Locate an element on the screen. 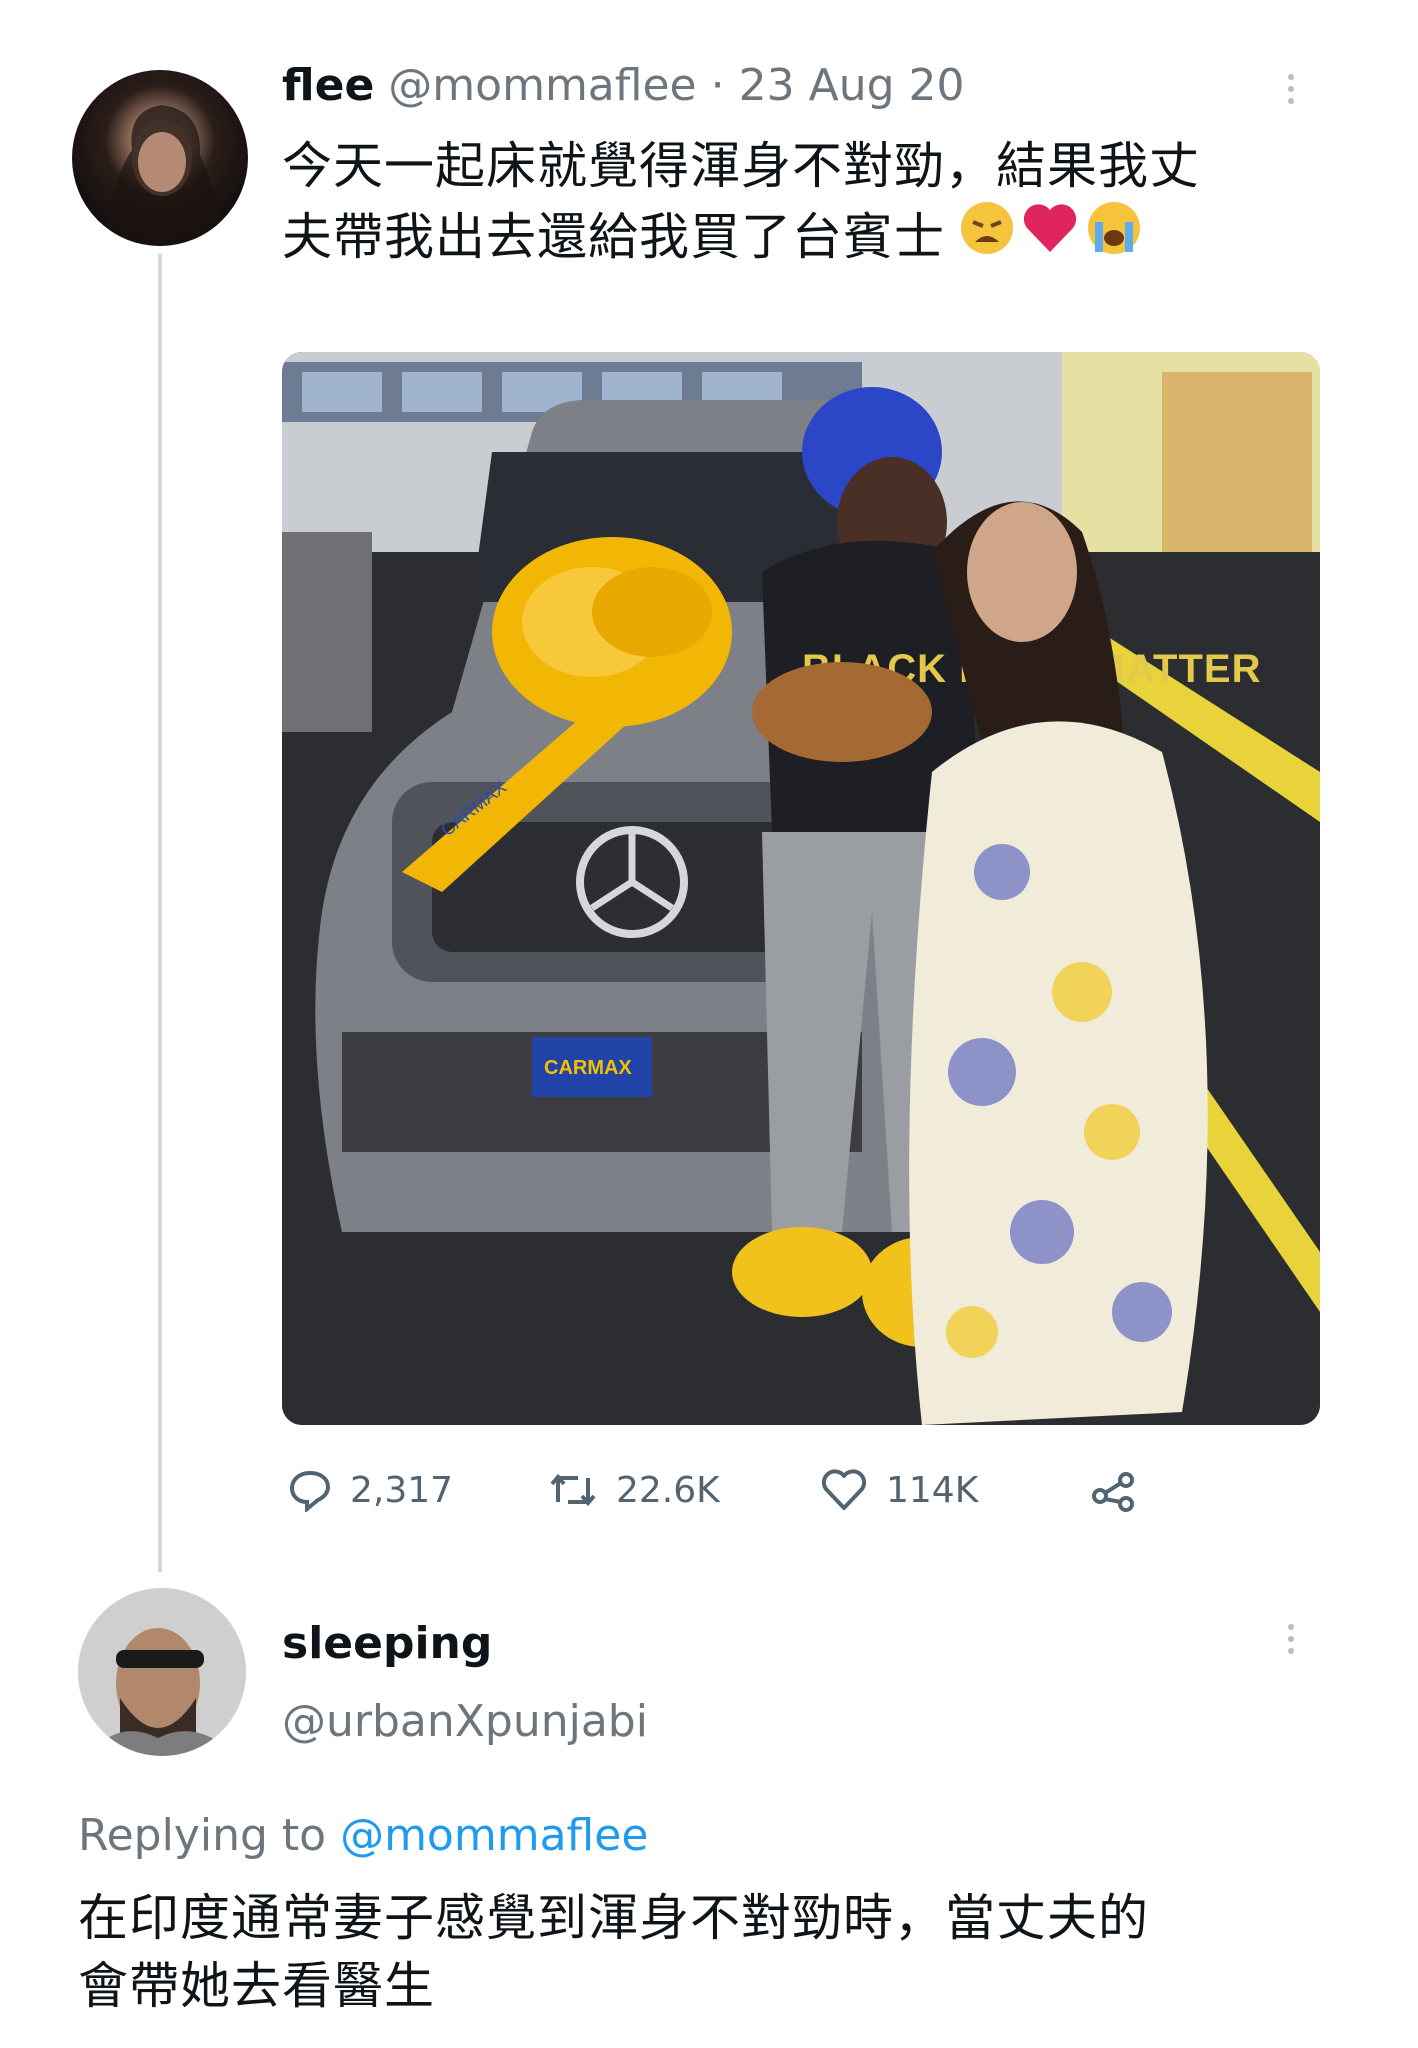 Image resolution: width=1418 pixels, height=2048 pixels. more-options-icon is located at coordinates (1293, 92).